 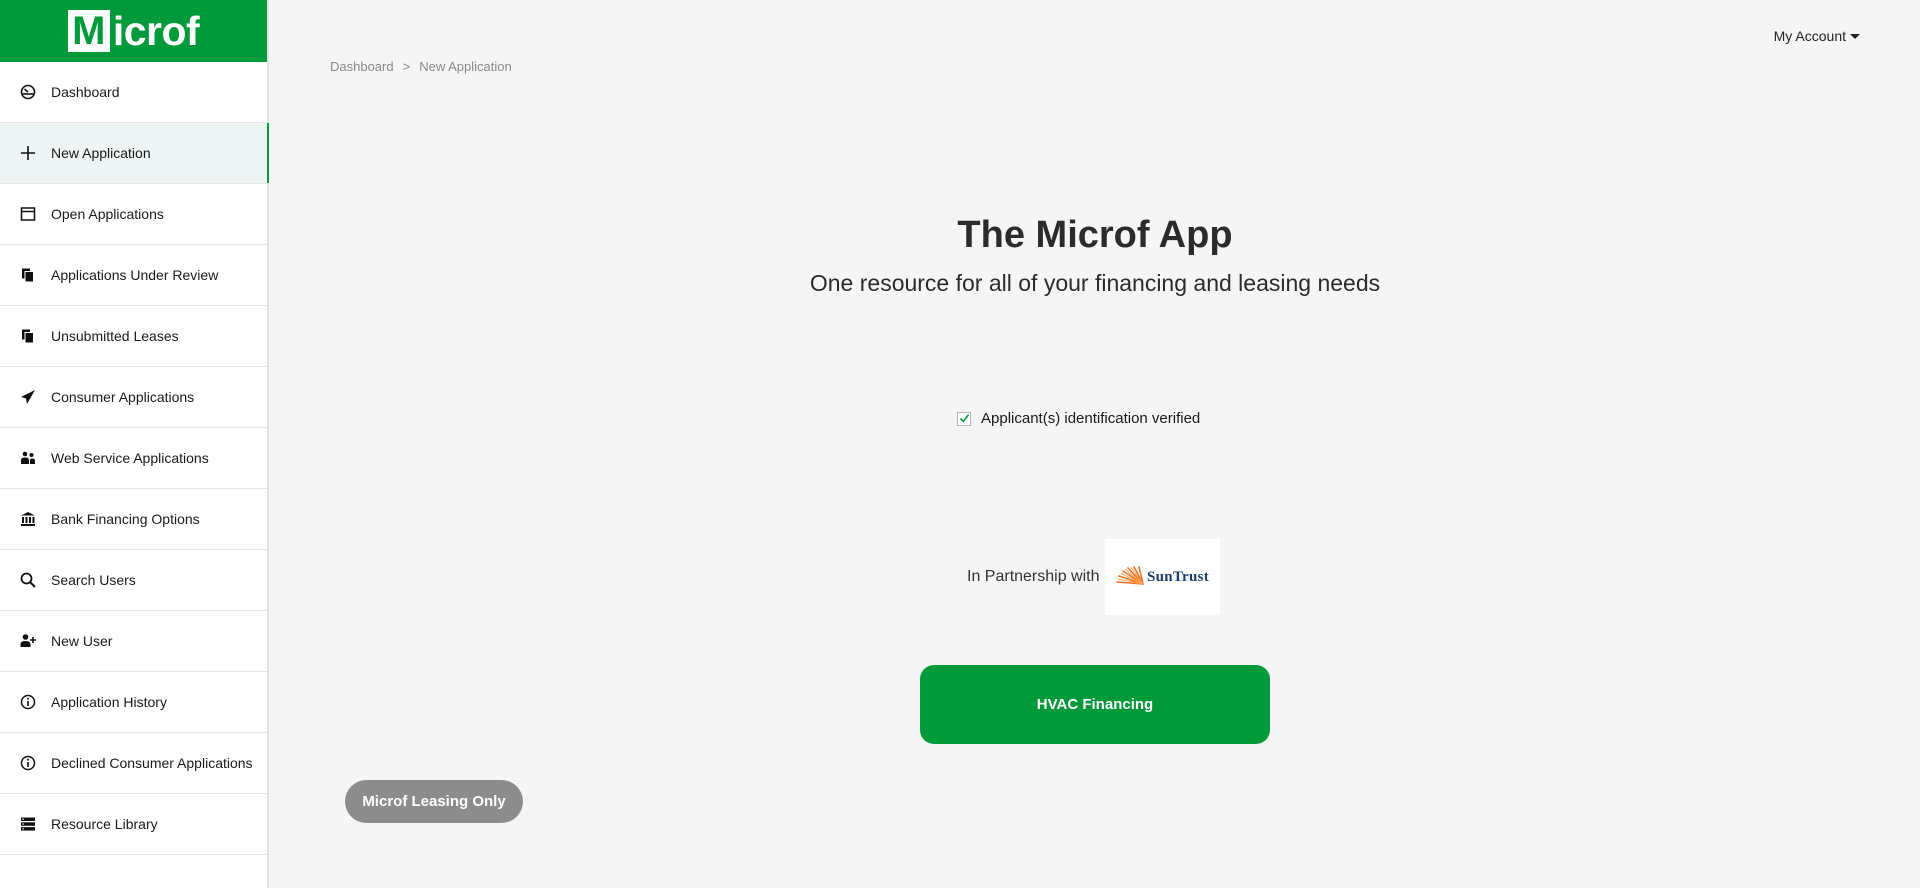 I want to click on sidebar-item-applications-under-review: Applications Under Review, so click(x=133, y=275).